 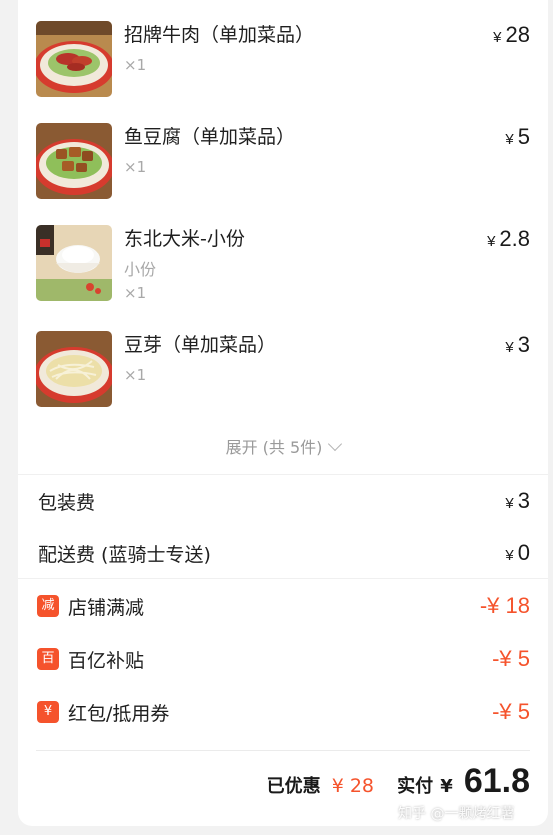 What do you see at coordinates (119, 714) in the screenshot?
I see `coupon-label: 红包/抵用券` at bounding box center [119, 714].